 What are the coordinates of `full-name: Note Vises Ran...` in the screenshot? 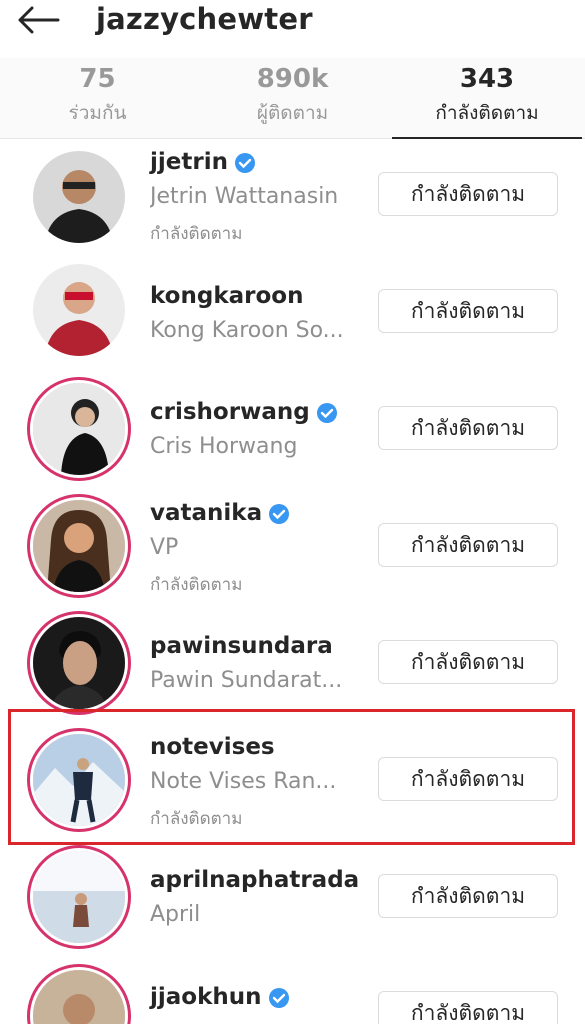 It's located at (243, 781).